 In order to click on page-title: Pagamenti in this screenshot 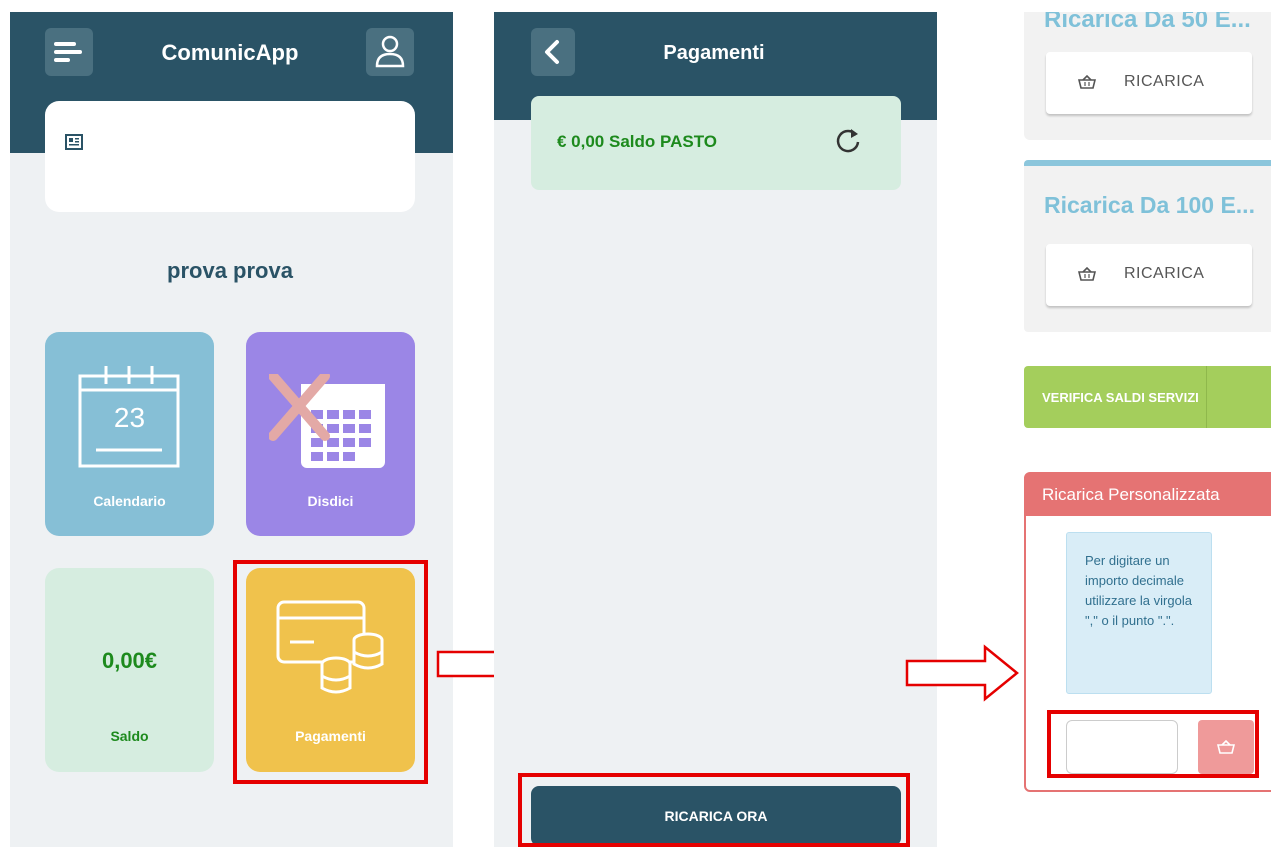, I will do `click(714, 53)`.